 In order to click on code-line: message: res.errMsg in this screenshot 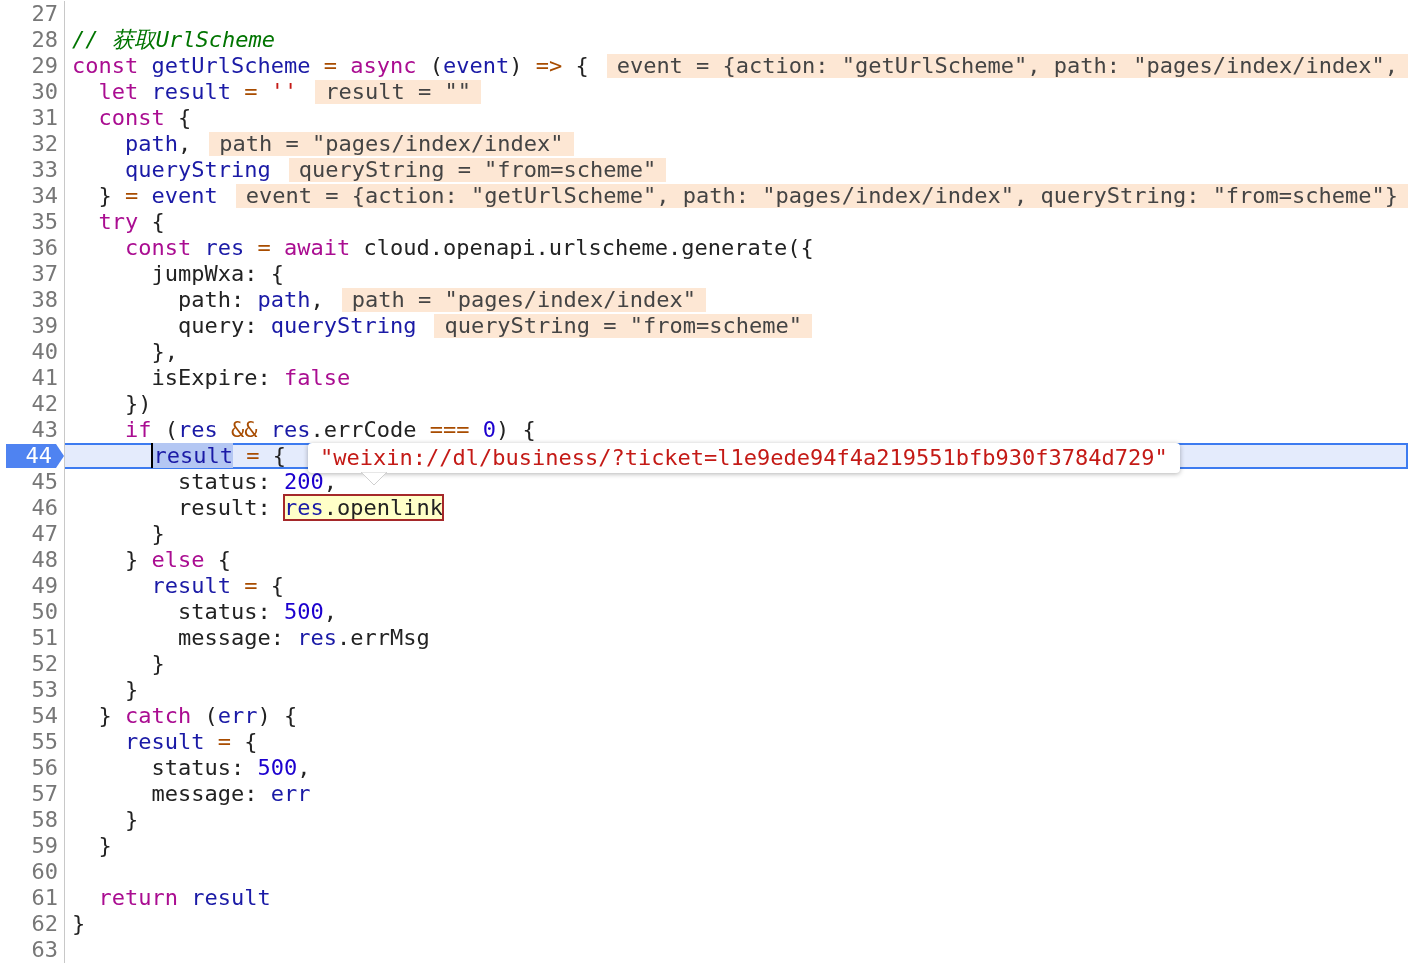, I will do `click(303, 638)`.